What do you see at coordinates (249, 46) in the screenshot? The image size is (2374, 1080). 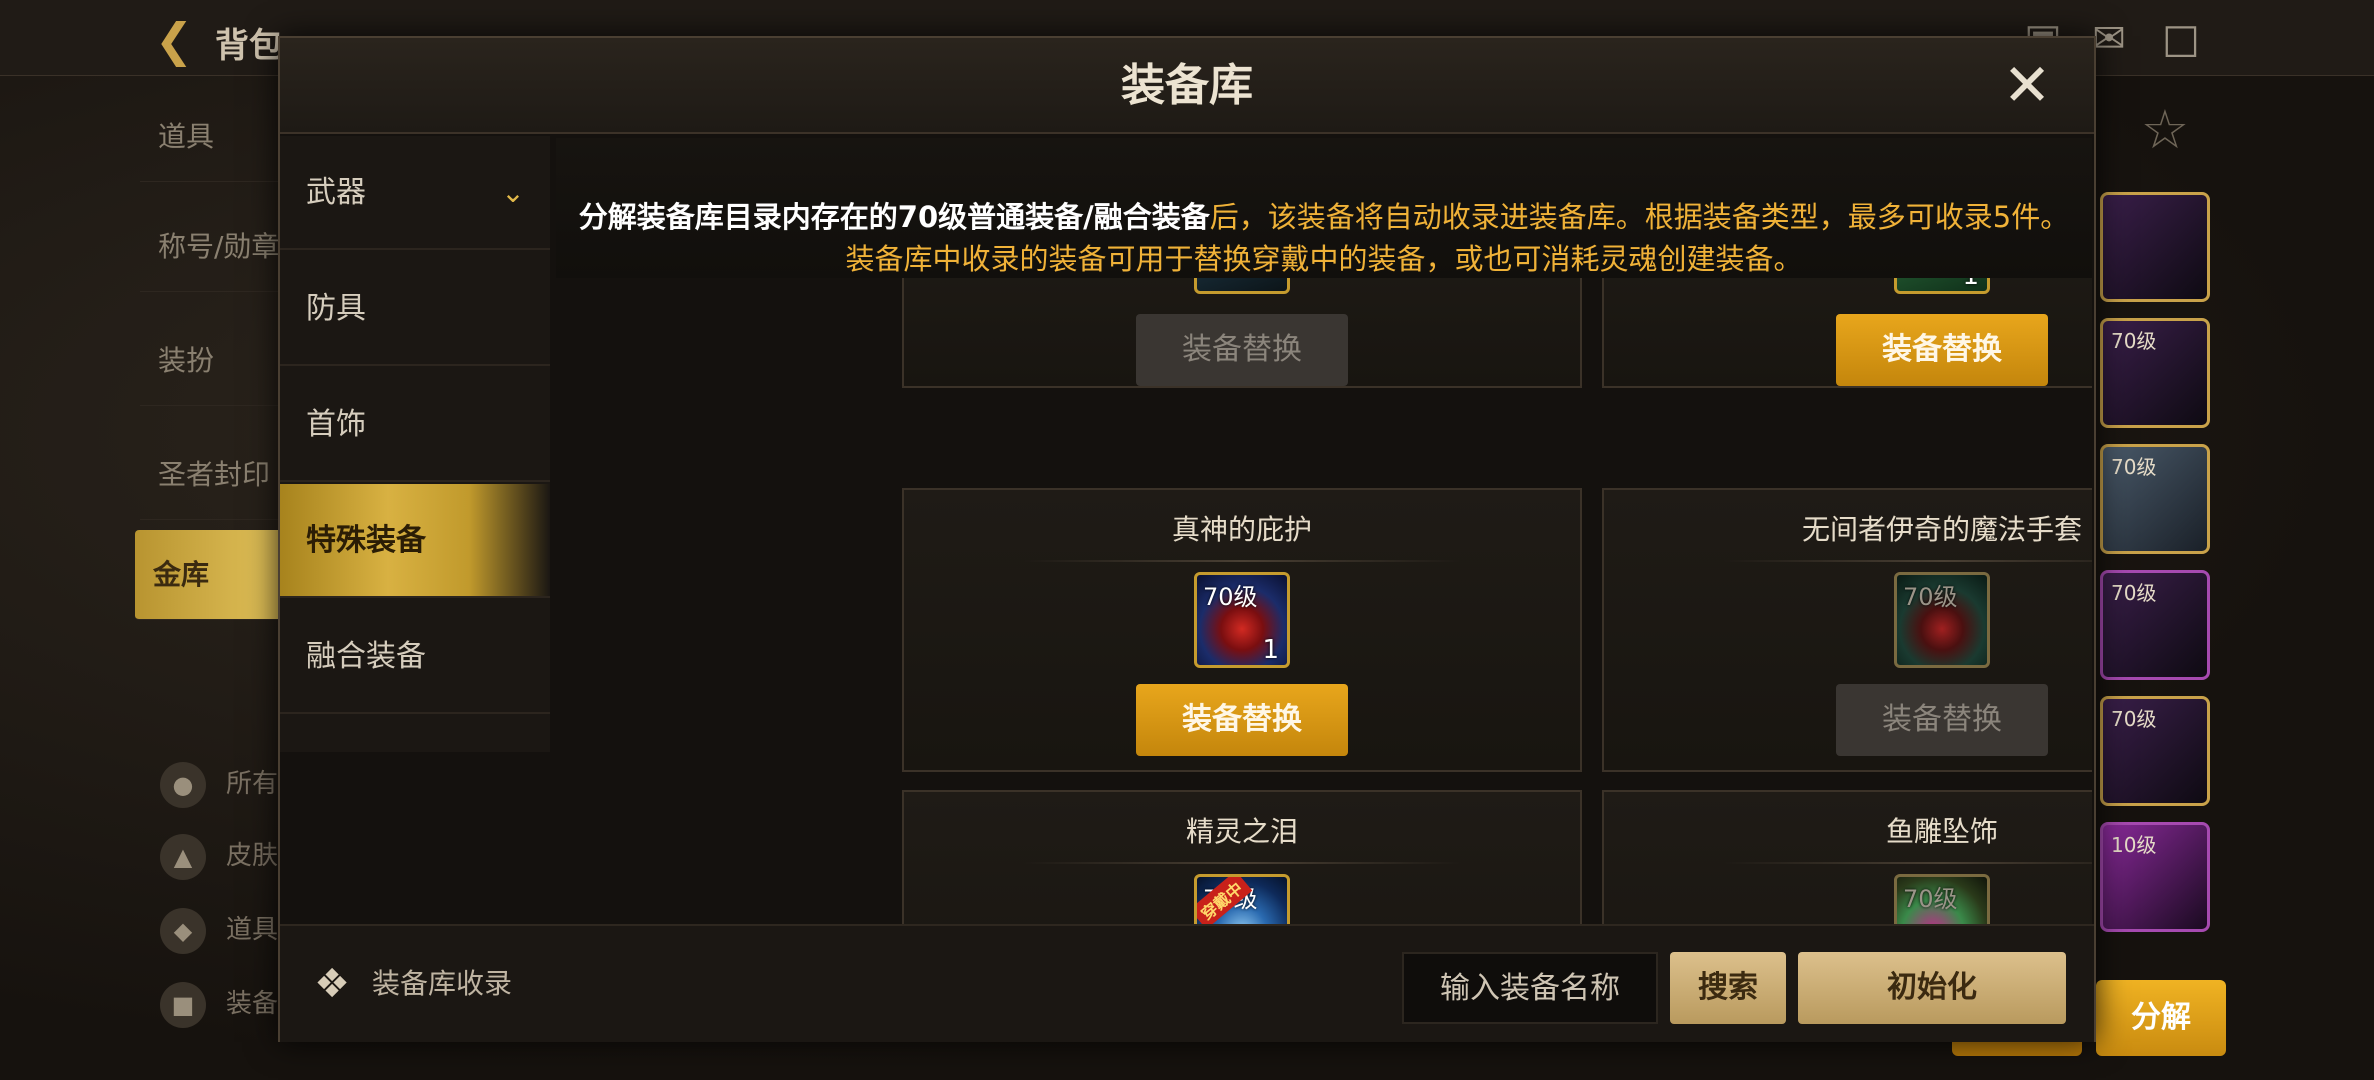 I see `background-title: 背包` at bounding box center [249, 46].